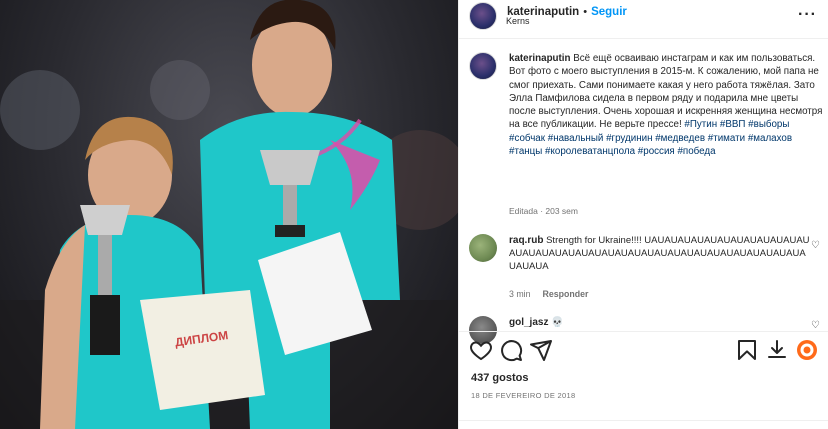  What do you see at coordinates (520, 294) in the screenshot?
I see `comment-time: 3 min` at bounding box center [520, 294].